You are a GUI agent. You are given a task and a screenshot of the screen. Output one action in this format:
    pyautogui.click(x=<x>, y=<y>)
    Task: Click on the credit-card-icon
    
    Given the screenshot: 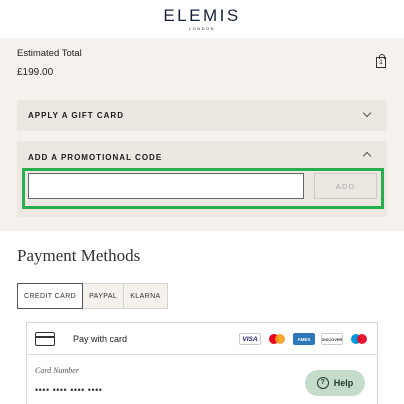 What is the action you would take?
    pyautogui.click(x=45, y=339)
    